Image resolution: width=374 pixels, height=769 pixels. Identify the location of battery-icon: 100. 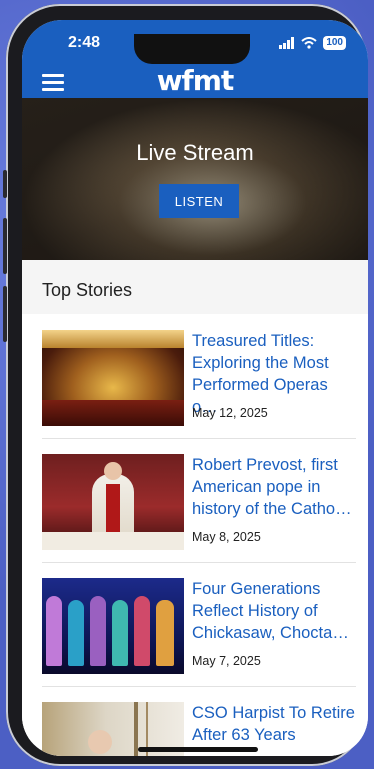
(334, 43).